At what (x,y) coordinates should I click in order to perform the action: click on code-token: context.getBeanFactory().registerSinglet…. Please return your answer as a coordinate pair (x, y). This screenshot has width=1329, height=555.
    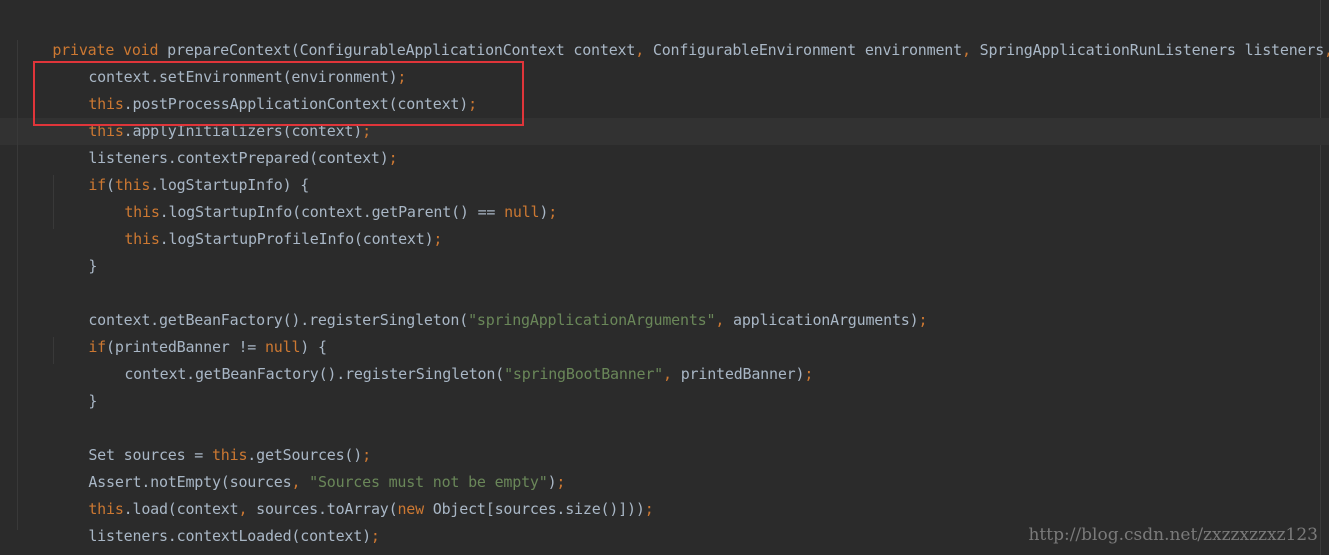
    Looking at the image, I should click on (314, 374).